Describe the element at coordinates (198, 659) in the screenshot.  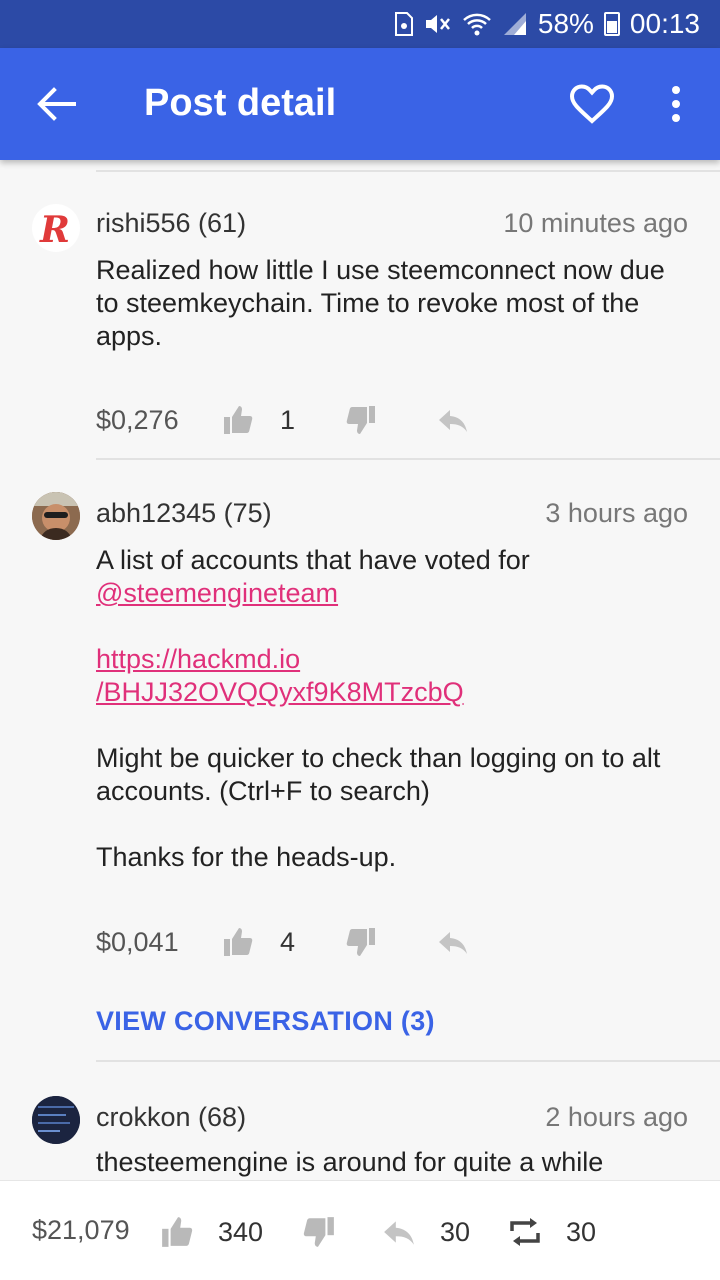
I see `url-link: https://hackmd.io` at that location.